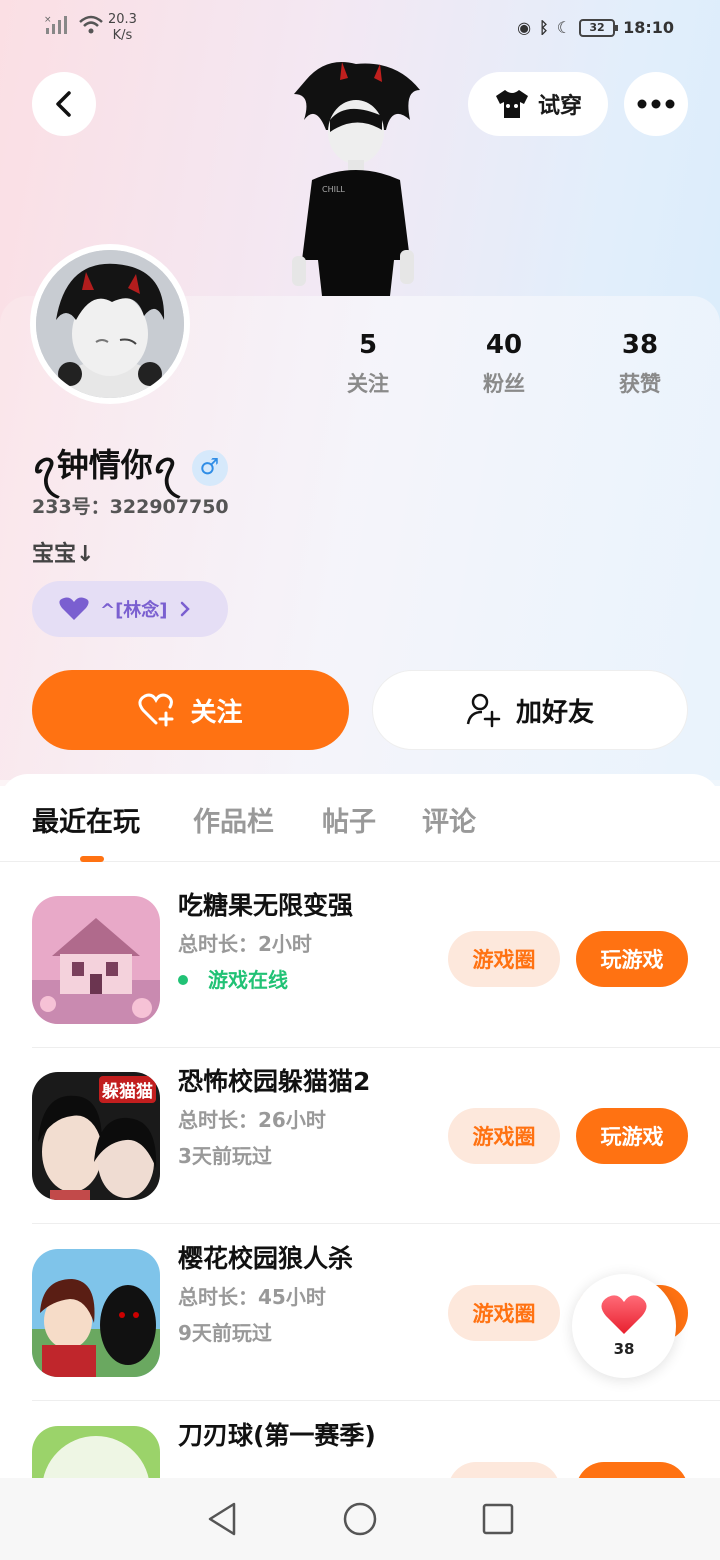  I want to click on cp-name: ^[林念], so click(134, 610).